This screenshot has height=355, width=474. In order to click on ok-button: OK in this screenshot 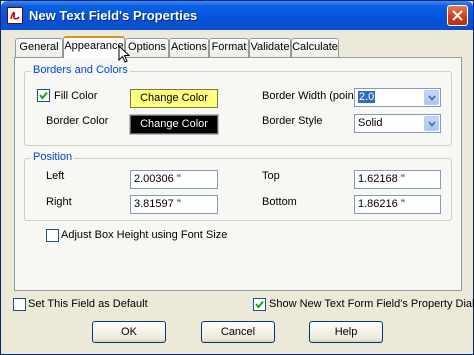, I will do `click(129, 332)`.